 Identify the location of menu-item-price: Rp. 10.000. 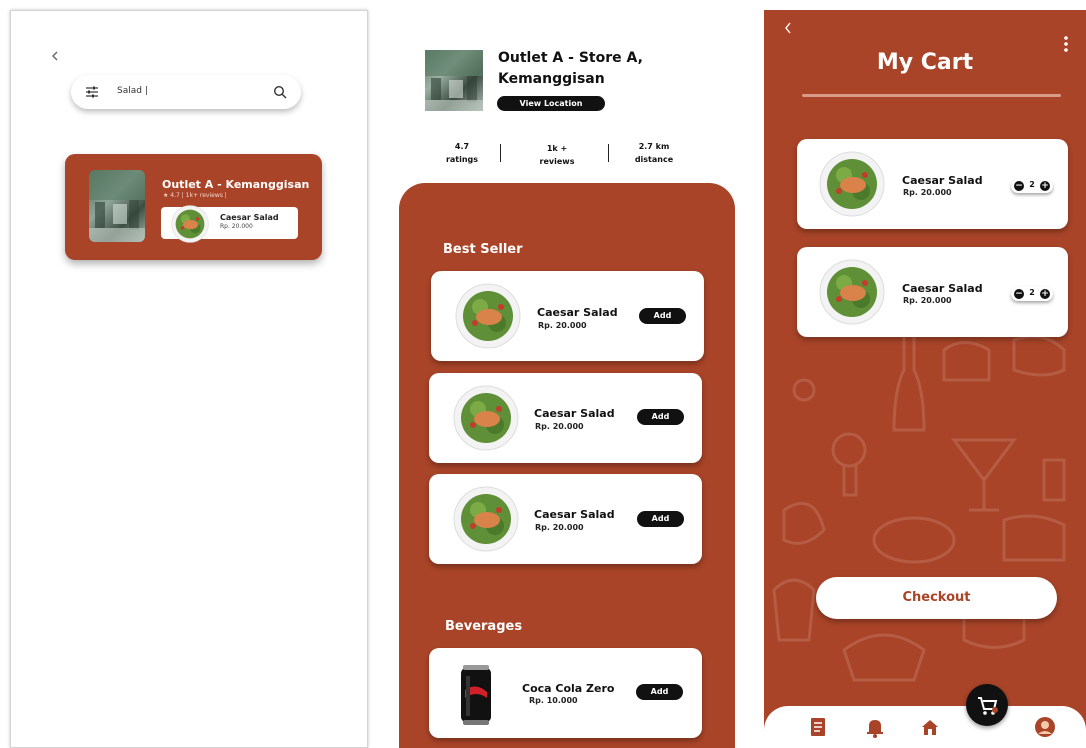
(553, 700).